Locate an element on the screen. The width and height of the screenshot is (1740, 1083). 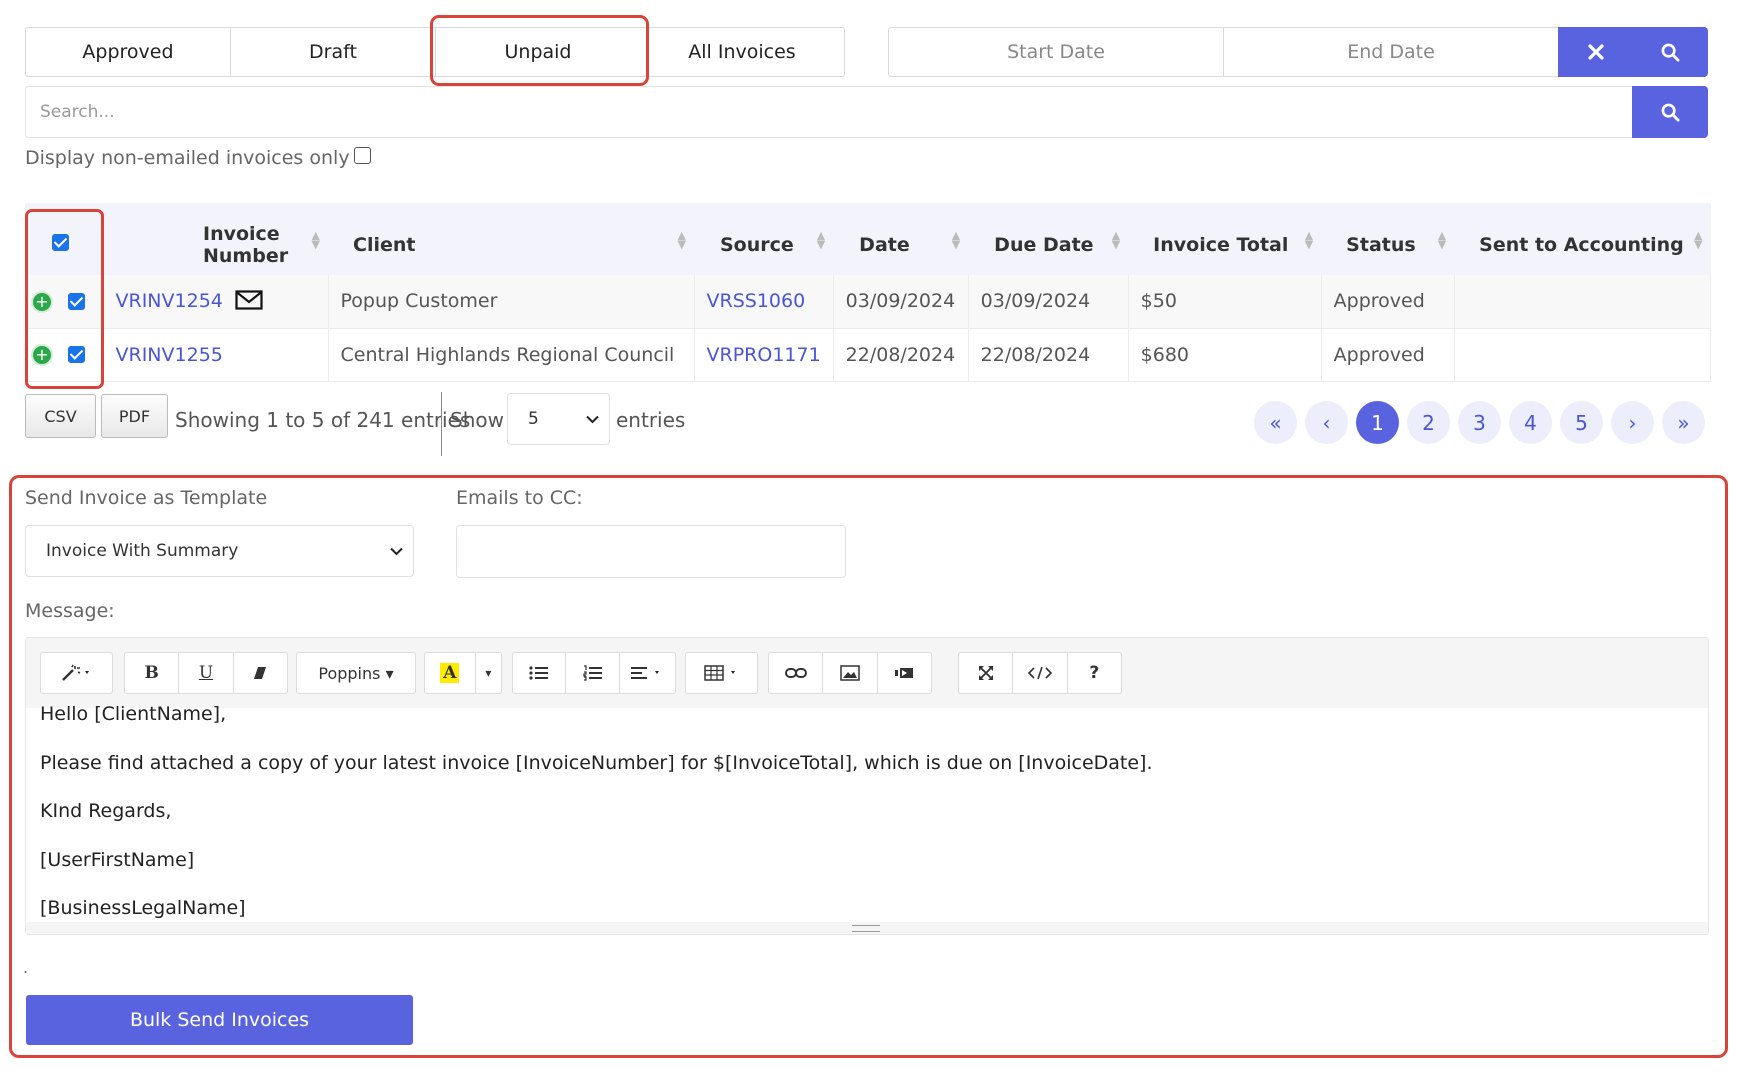
page-1-button: 1 is located at coordinates (1377, 422).